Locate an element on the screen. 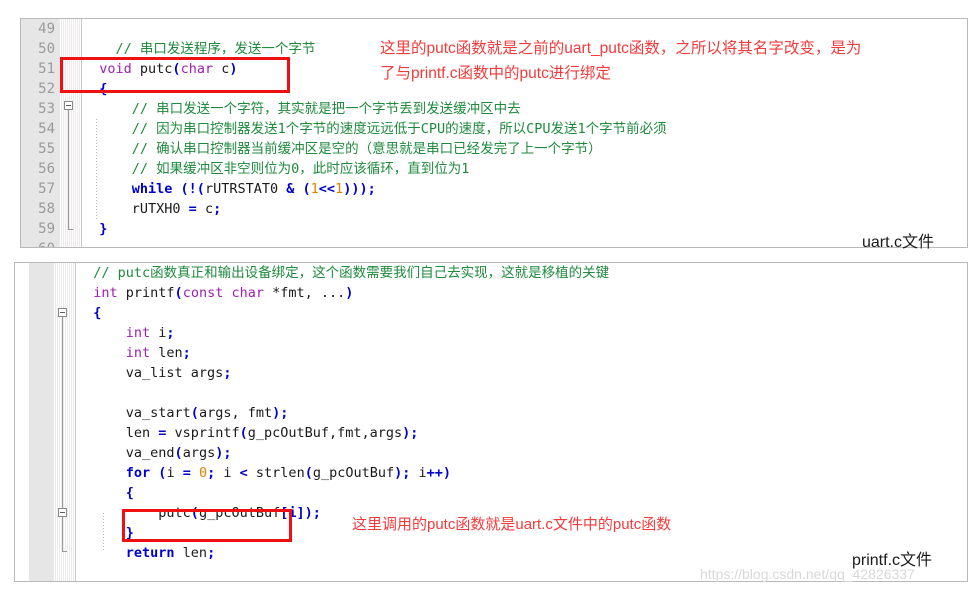 This screenshot has height=591, width=976. line-number-gutter-printf is located at coordinates (41, 422).